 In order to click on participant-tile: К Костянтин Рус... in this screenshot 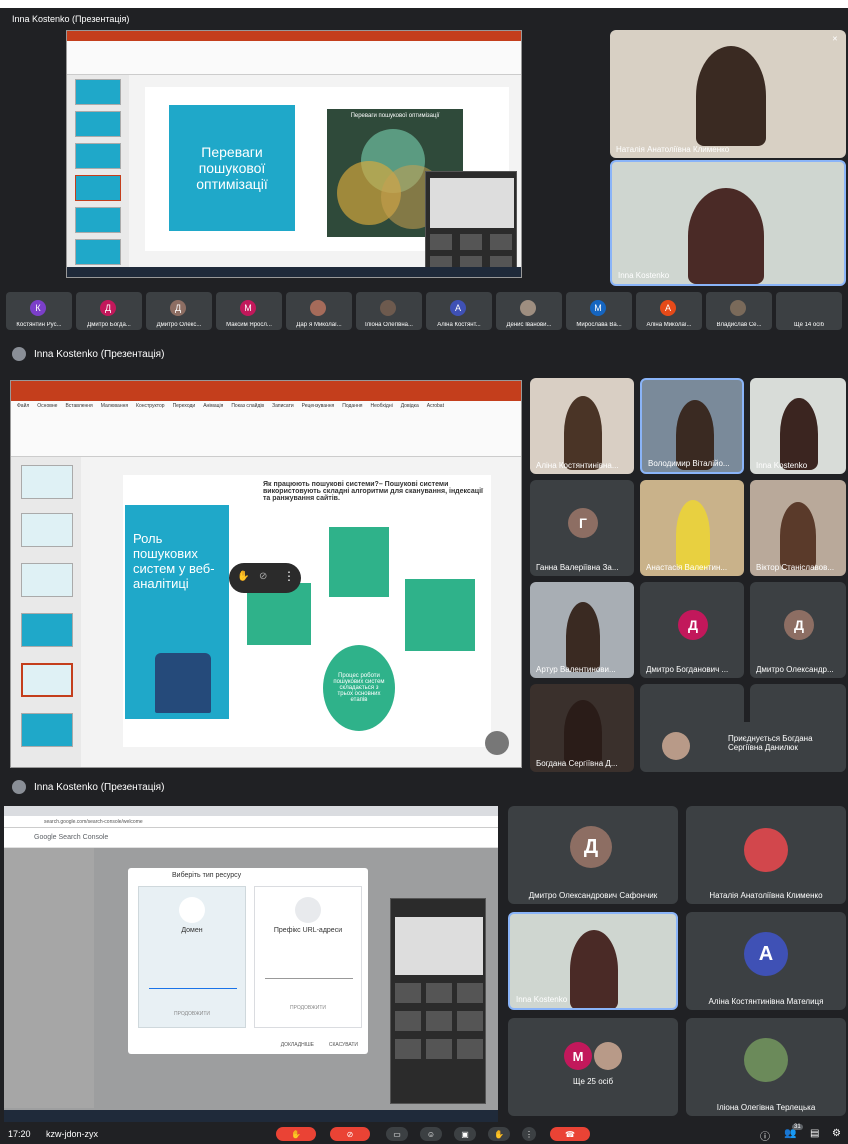, I will do `click(39, 311)`.